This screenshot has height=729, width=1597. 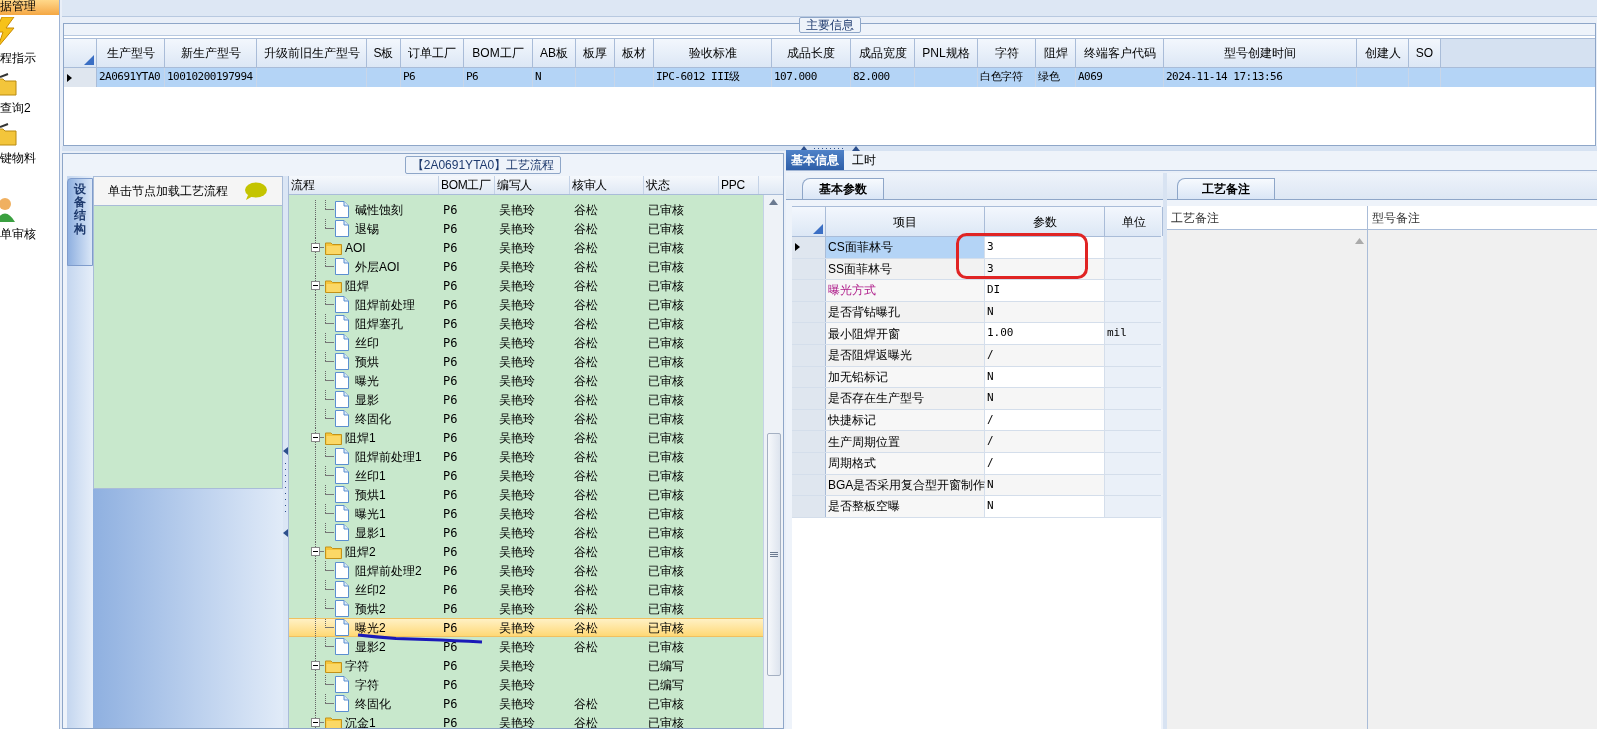 I want to click on tree-node-label: 显影, so click(x=367, y=399).